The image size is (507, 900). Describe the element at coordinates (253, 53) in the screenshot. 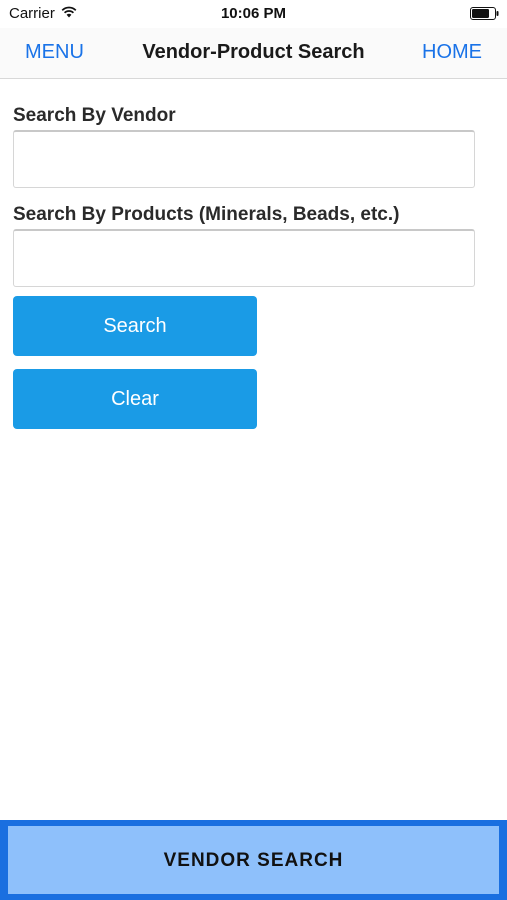

I see `navigation-bar: MENU Vendor-Product Search HOME` at that location.